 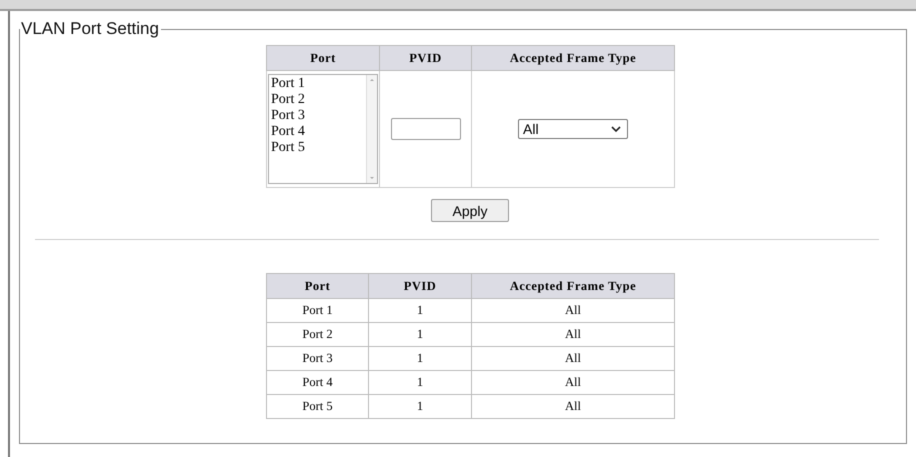 I want to click on scroll-down-icon, so click(x=372, y=178).